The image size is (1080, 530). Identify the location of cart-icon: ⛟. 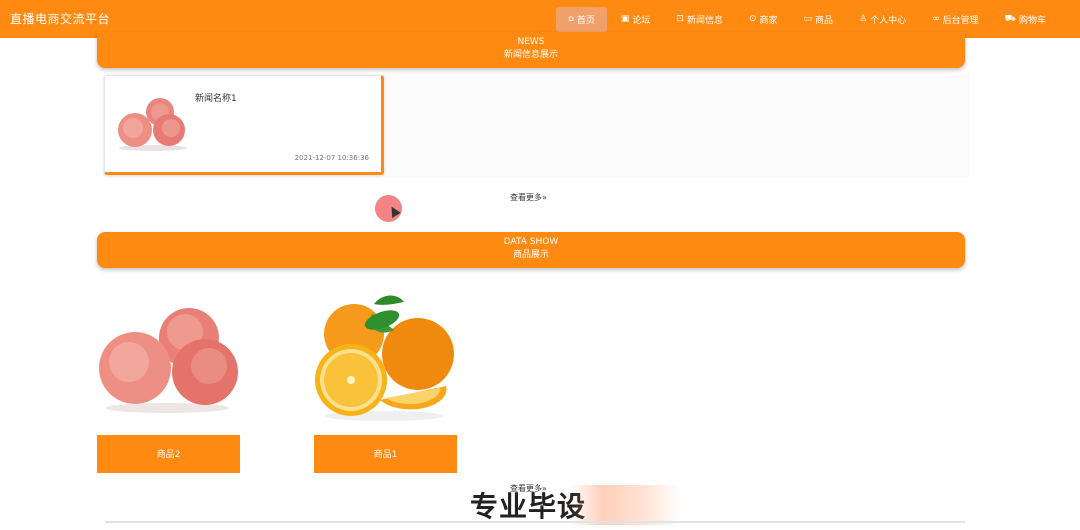
(1010, 18).